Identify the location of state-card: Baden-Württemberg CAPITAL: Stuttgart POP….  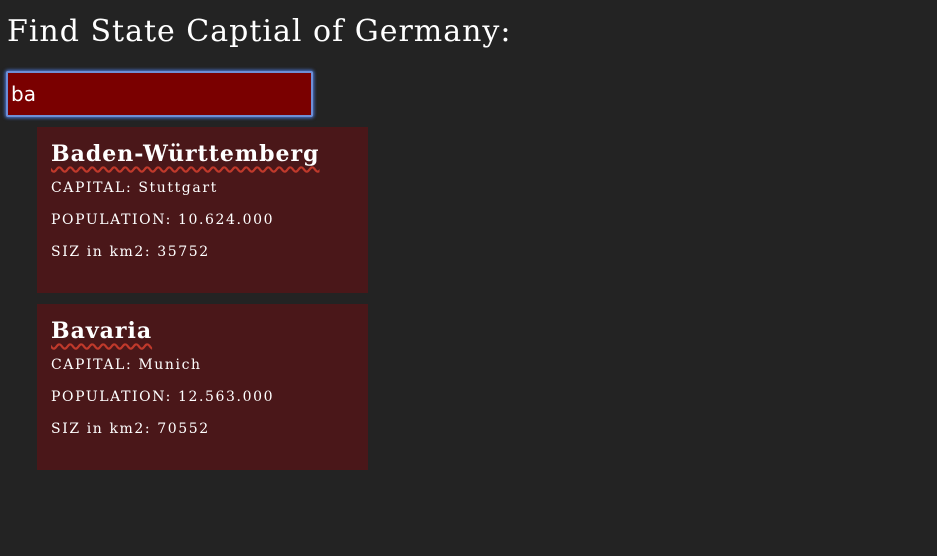
(202, 210).